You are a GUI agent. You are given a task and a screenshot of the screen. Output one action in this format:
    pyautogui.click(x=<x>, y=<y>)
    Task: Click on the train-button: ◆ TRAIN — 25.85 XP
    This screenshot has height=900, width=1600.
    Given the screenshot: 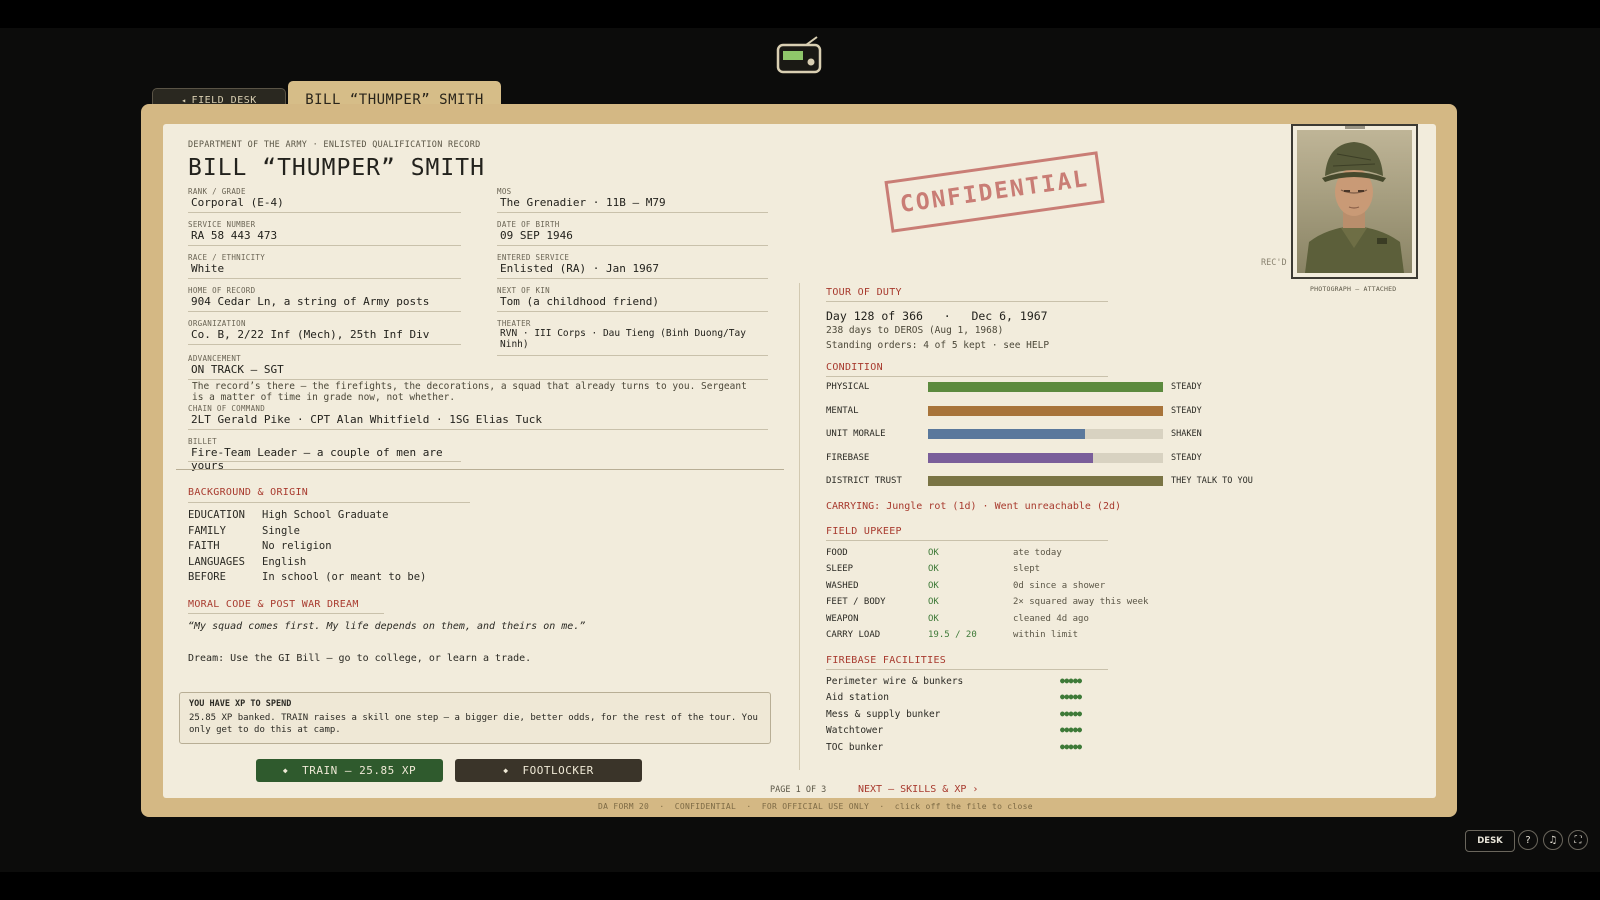 What is the action you would take?
    pyautogui.click(x=349, y=770)
    